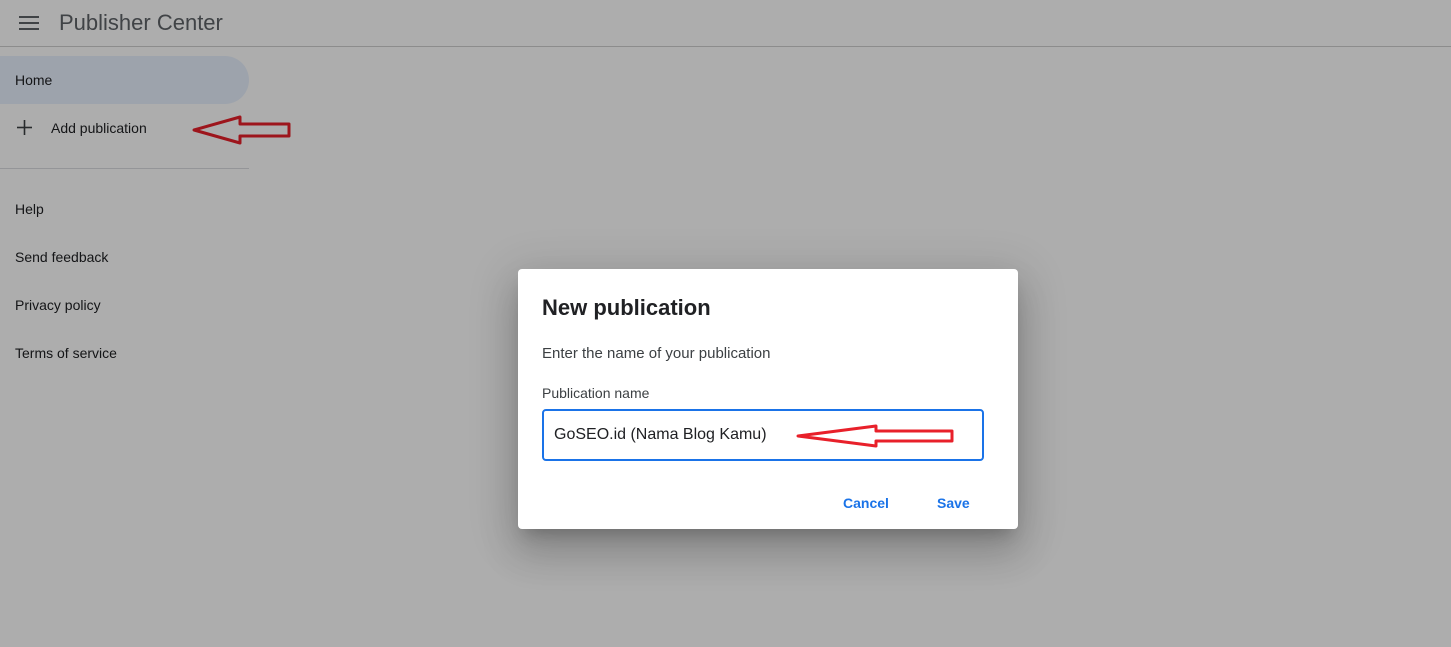 The height and width of the screenshot is (647, 1451). I want to click on publication-name-label: Publication name, so click(596, 393).